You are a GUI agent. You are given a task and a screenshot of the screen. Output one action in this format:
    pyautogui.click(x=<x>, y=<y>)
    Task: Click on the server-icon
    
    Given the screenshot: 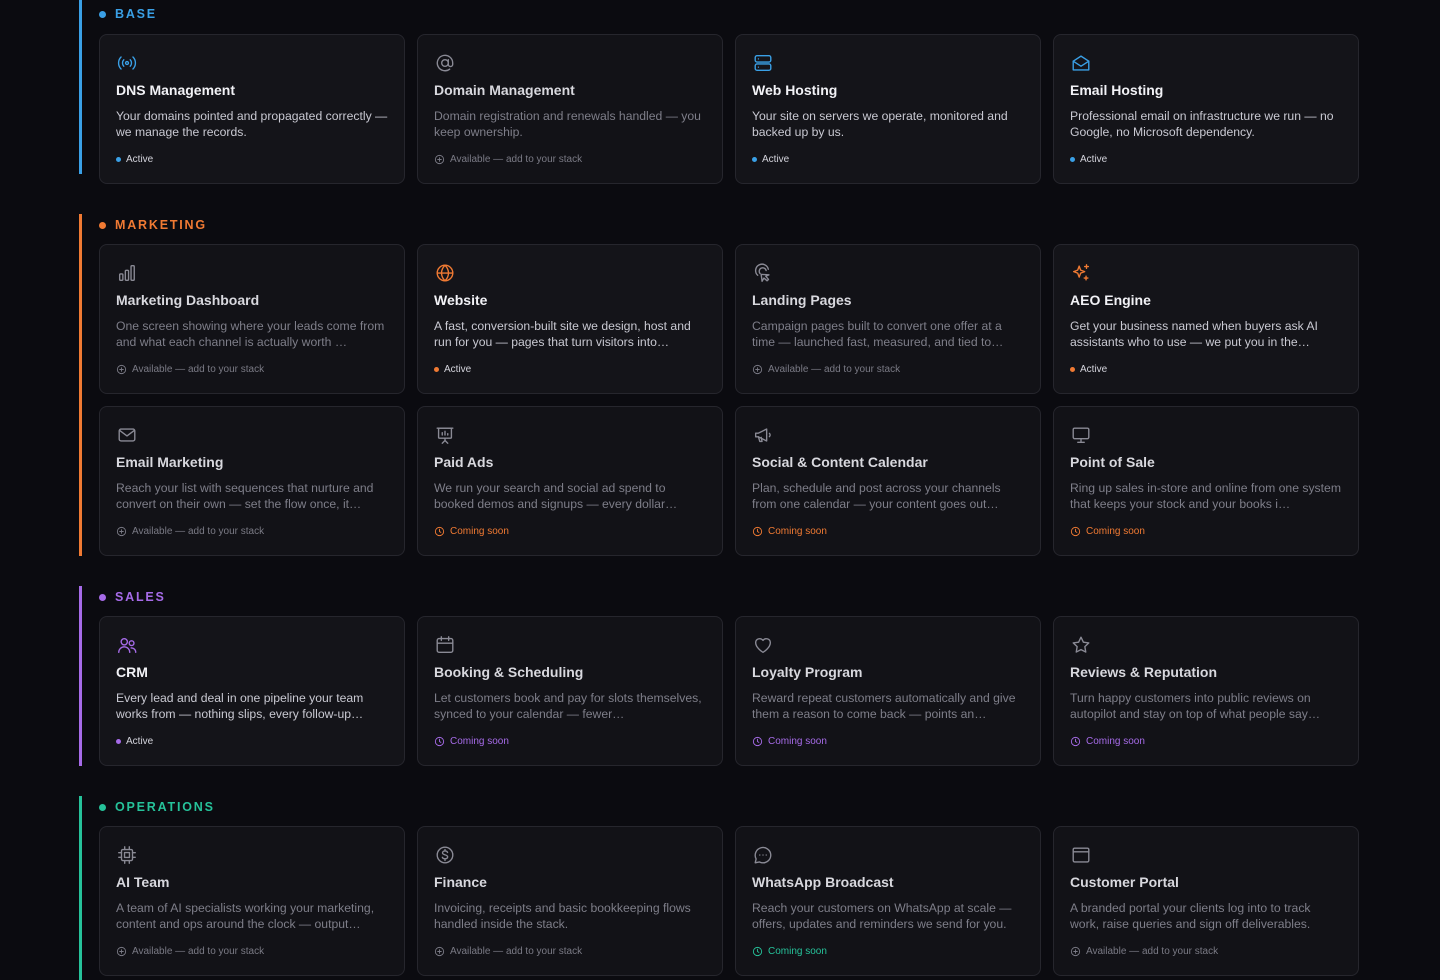 What is the action you would take?
    pyautogui.click(x=763, y=63)
    